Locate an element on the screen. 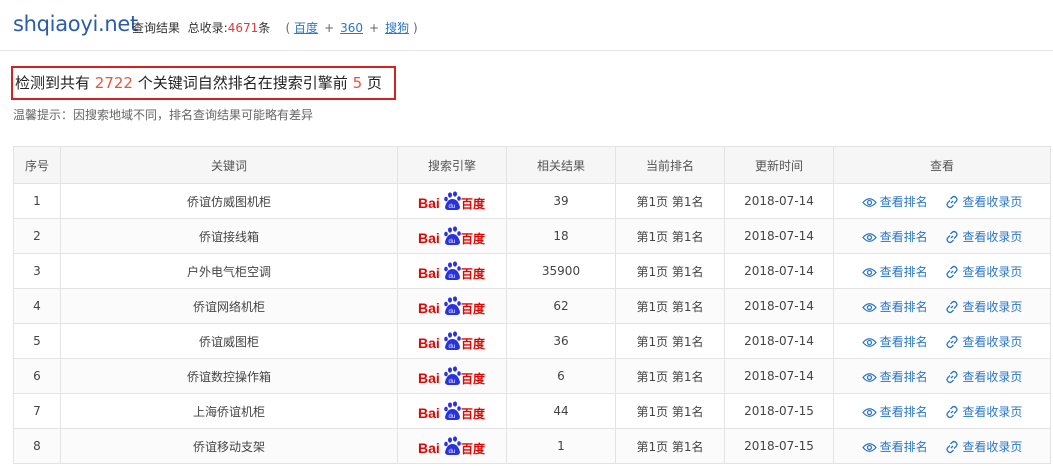 This screenshot has height=466, width=1053. engine-link-360: 360 is located at coordinates (351, 28).